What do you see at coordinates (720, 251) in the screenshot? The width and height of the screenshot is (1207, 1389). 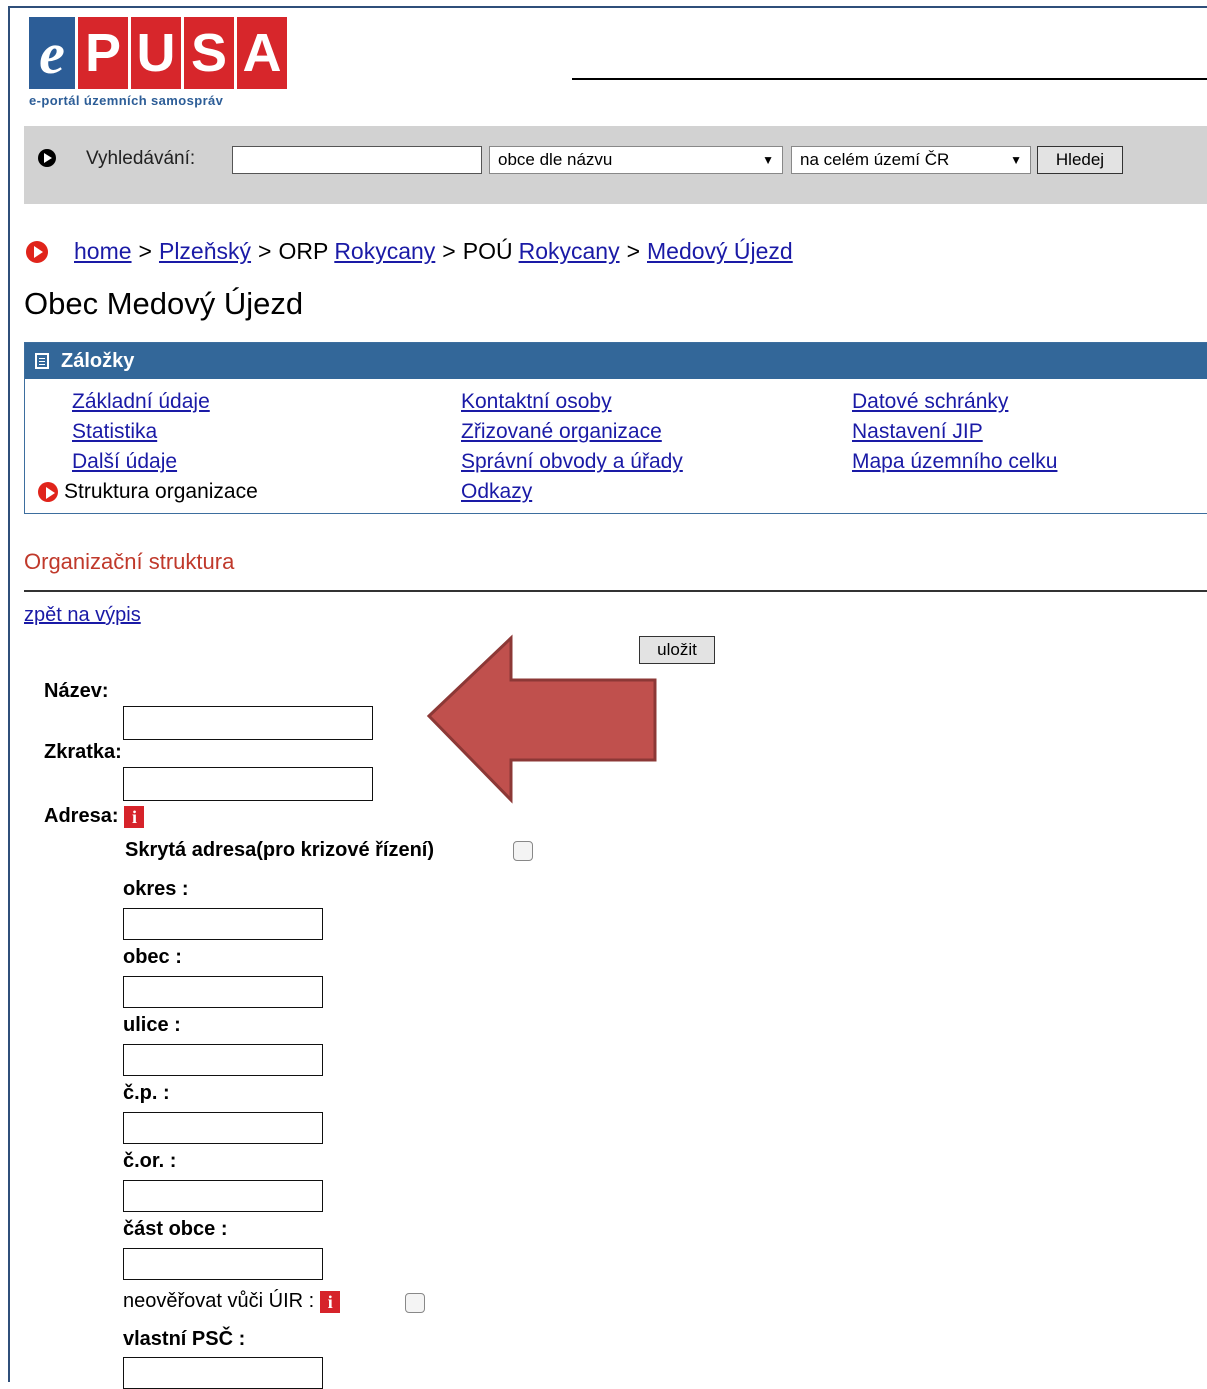 I see `breadcrumb-municipality: Medový Újezd` at bounding box center [720, 251].